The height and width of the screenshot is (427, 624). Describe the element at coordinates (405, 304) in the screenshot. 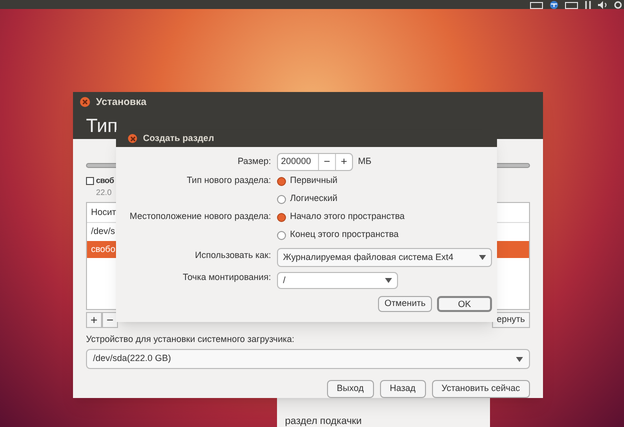

I see `dialog-button: Отменить` at that location.